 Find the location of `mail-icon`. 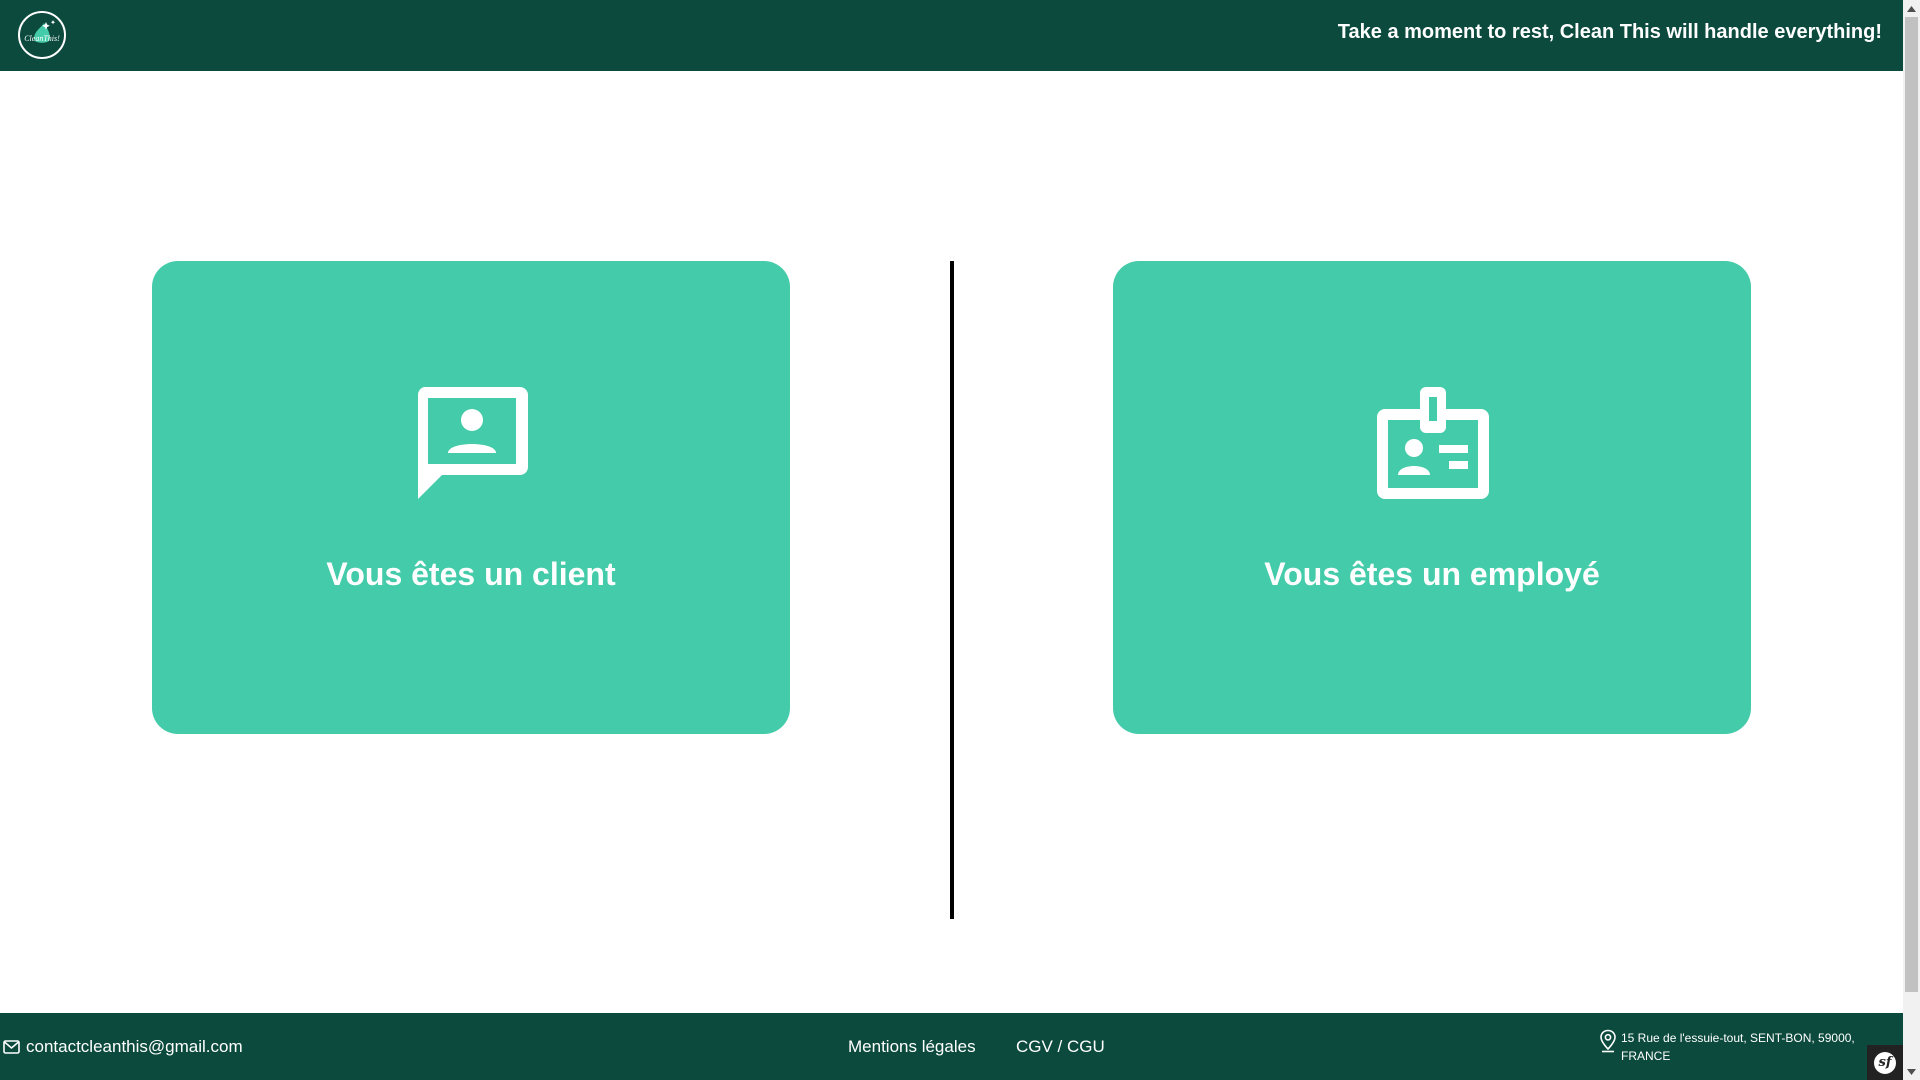

mail-icon is located at coordinates (11, 1047).